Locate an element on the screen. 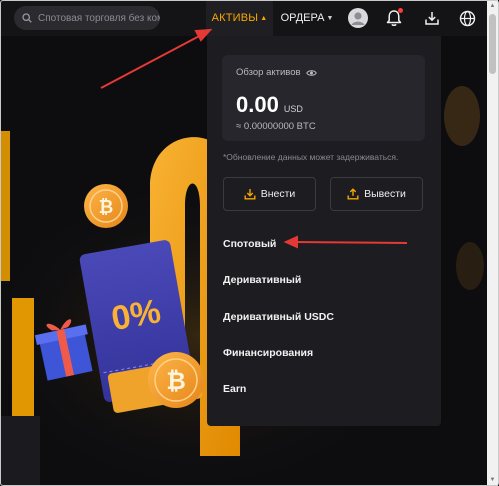  search-icon is located at coordinates (27, 18).